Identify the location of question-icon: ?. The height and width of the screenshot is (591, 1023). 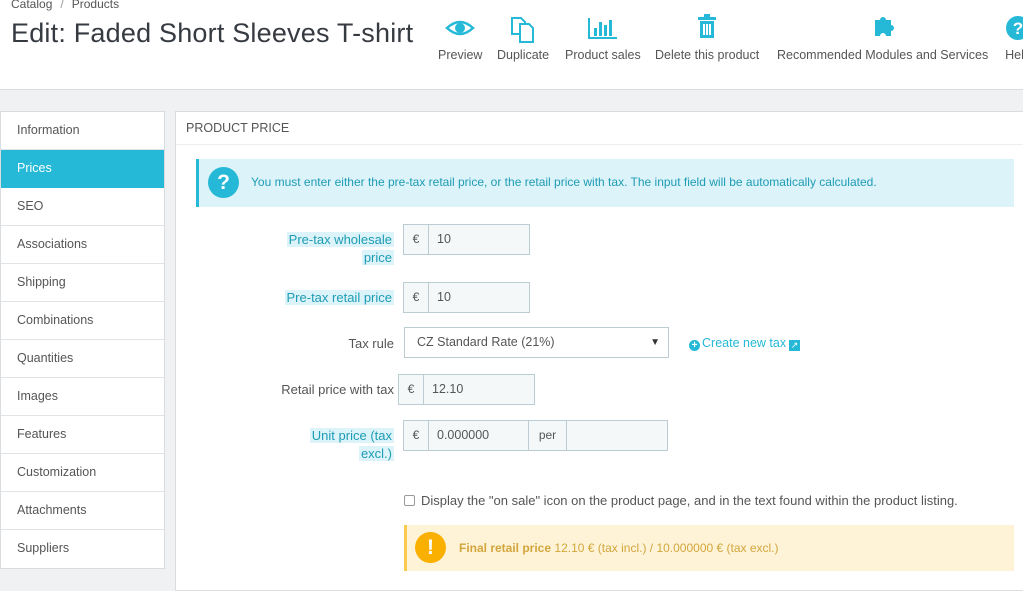
(223, 182).